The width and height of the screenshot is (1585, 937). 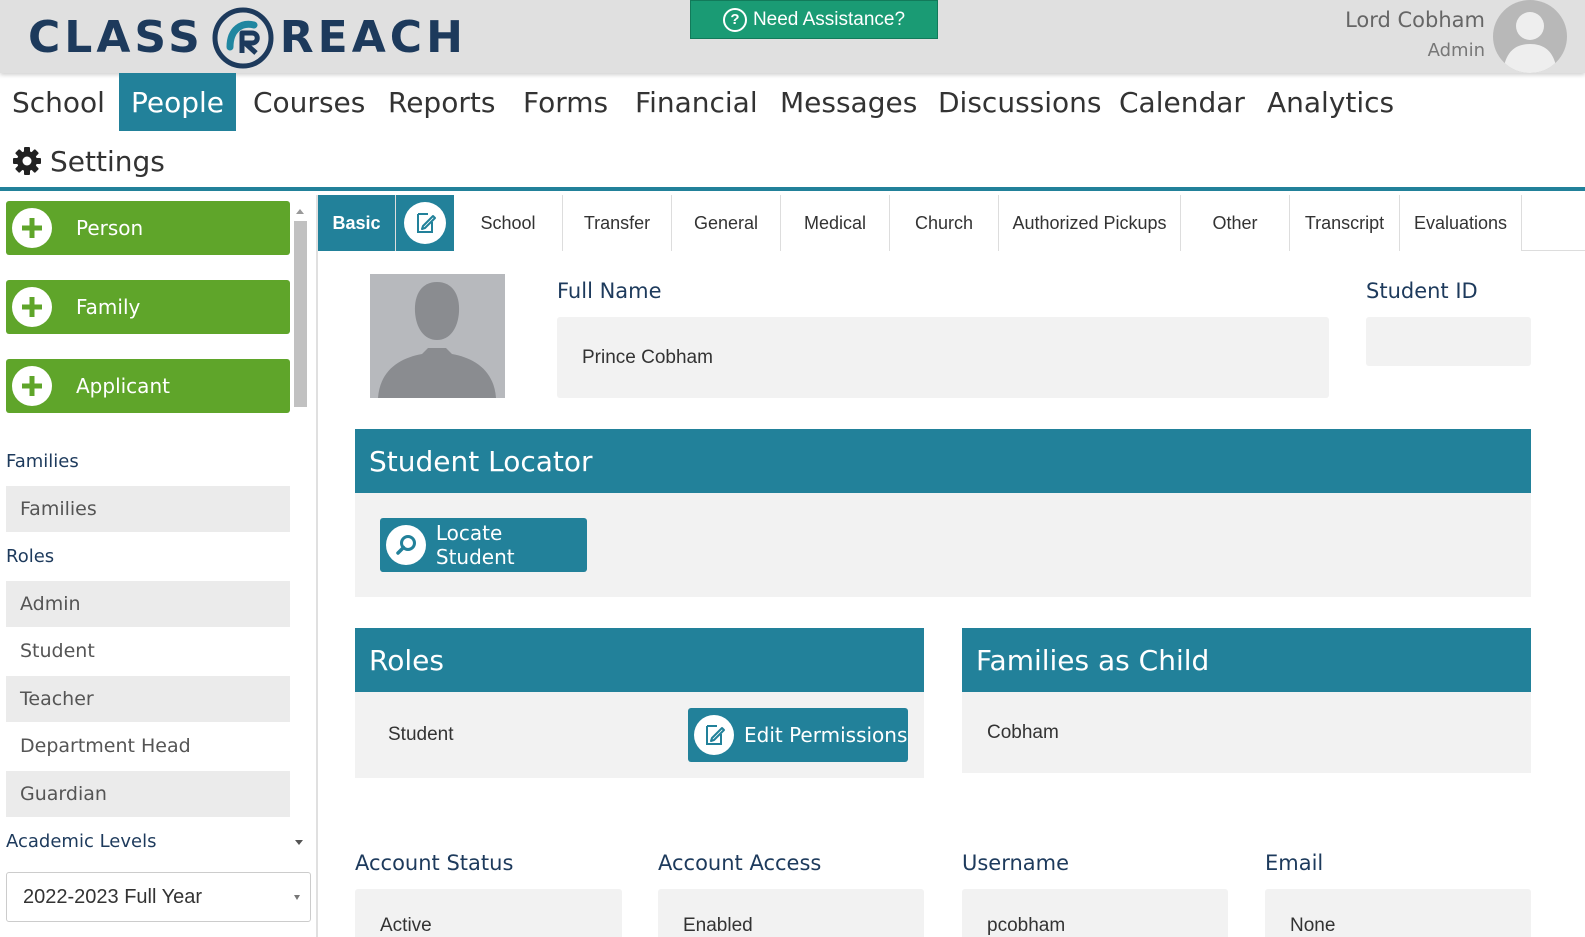 I want to click on email-field: None, so click(x=1398, y=913).